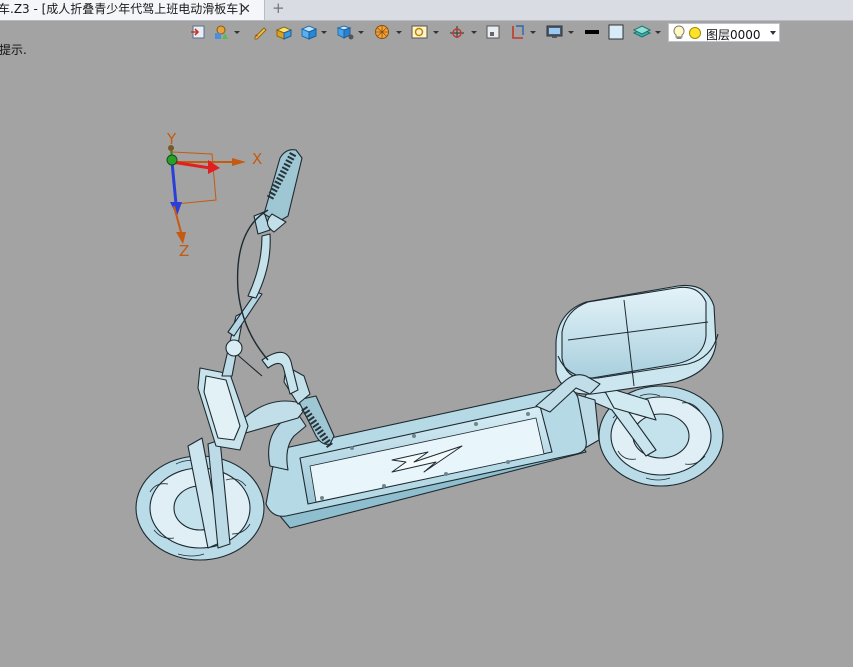 Image resolution: width=853 pixels, height=667 pixels. I want to click on display-icon, so click(555, 33).